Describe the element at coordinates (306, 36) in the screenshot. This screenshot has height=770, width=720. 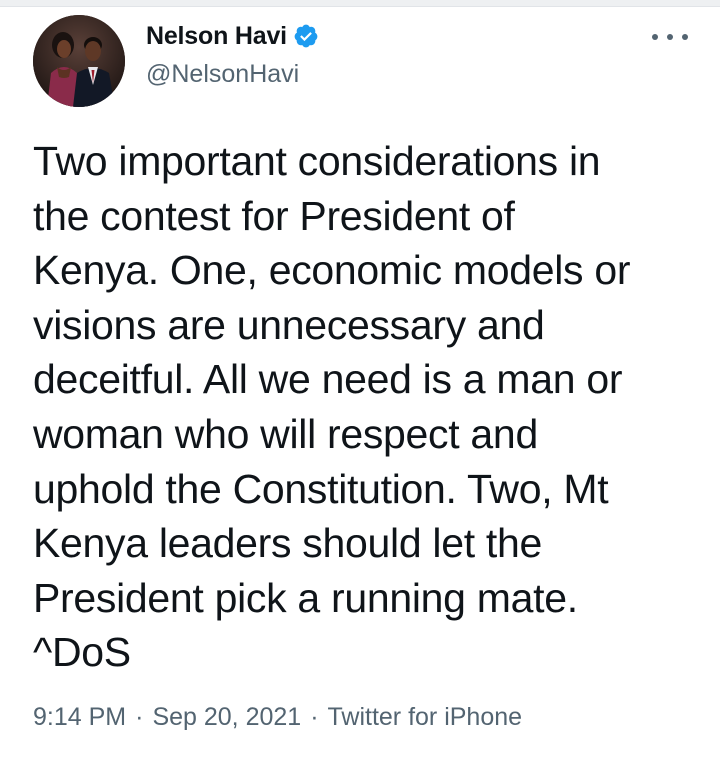
I see `verified-badge-icon` at that location.